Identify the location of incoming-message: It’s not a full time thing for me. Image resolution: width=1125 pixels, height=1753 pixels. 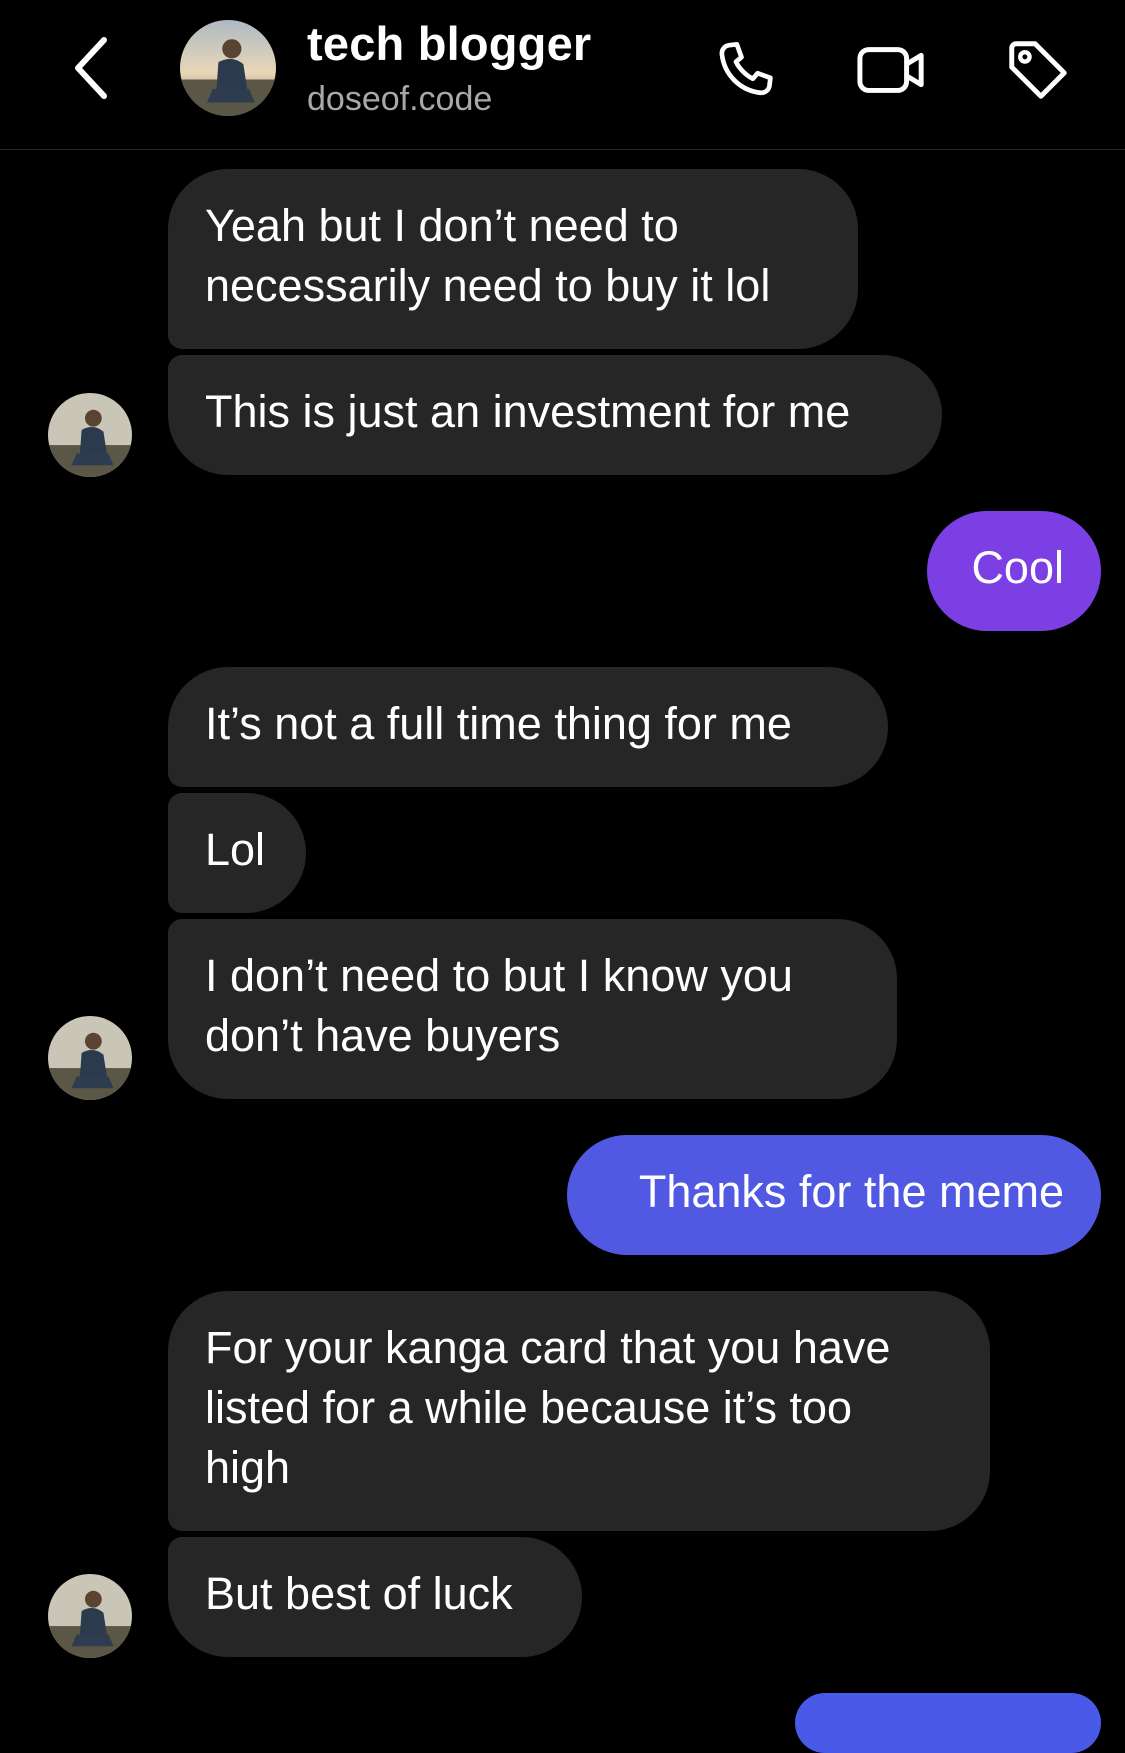
(528, 727).